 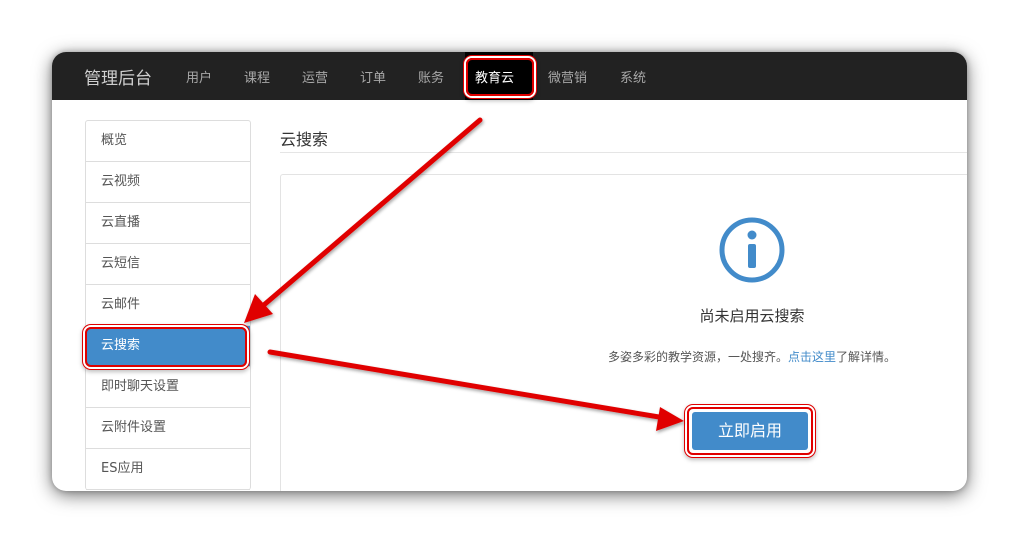 I want to click on highlight-nav-education-cloud, so click(x=500, y=77).